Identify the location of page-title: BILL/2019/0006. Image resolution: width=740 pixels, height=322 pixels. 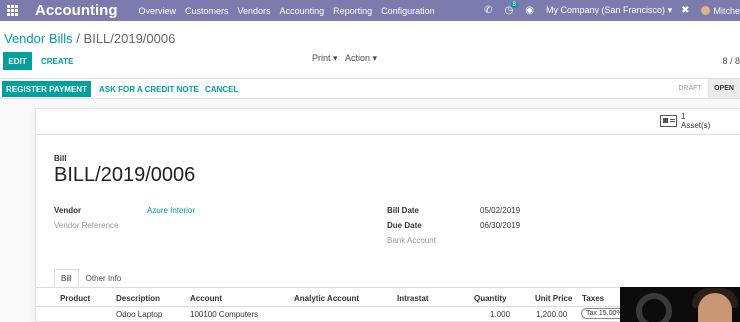
(125, 175).